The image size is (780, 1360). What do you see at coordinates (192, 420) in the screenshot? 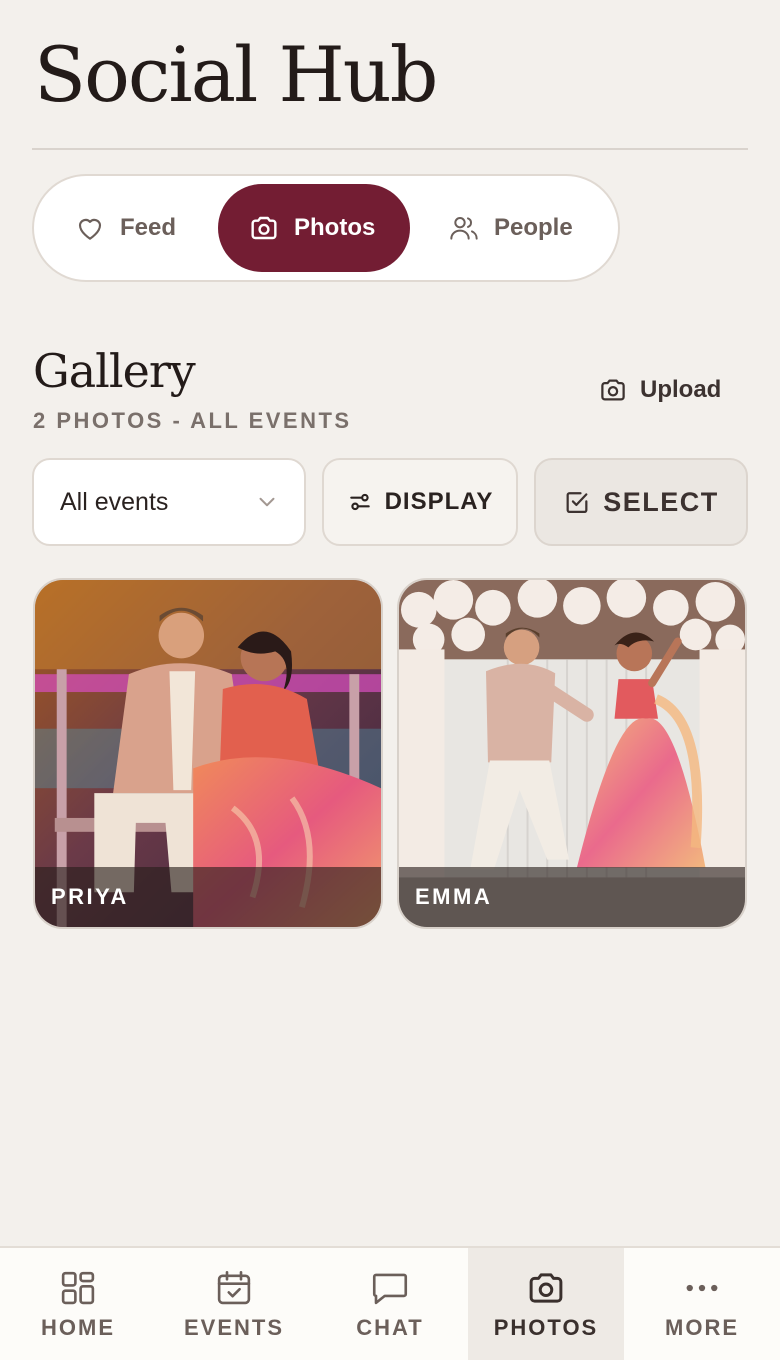
I see `gallery-subtitle: 2 PHOTOS - ALL EVENTS` at bounding box center [192, 420].